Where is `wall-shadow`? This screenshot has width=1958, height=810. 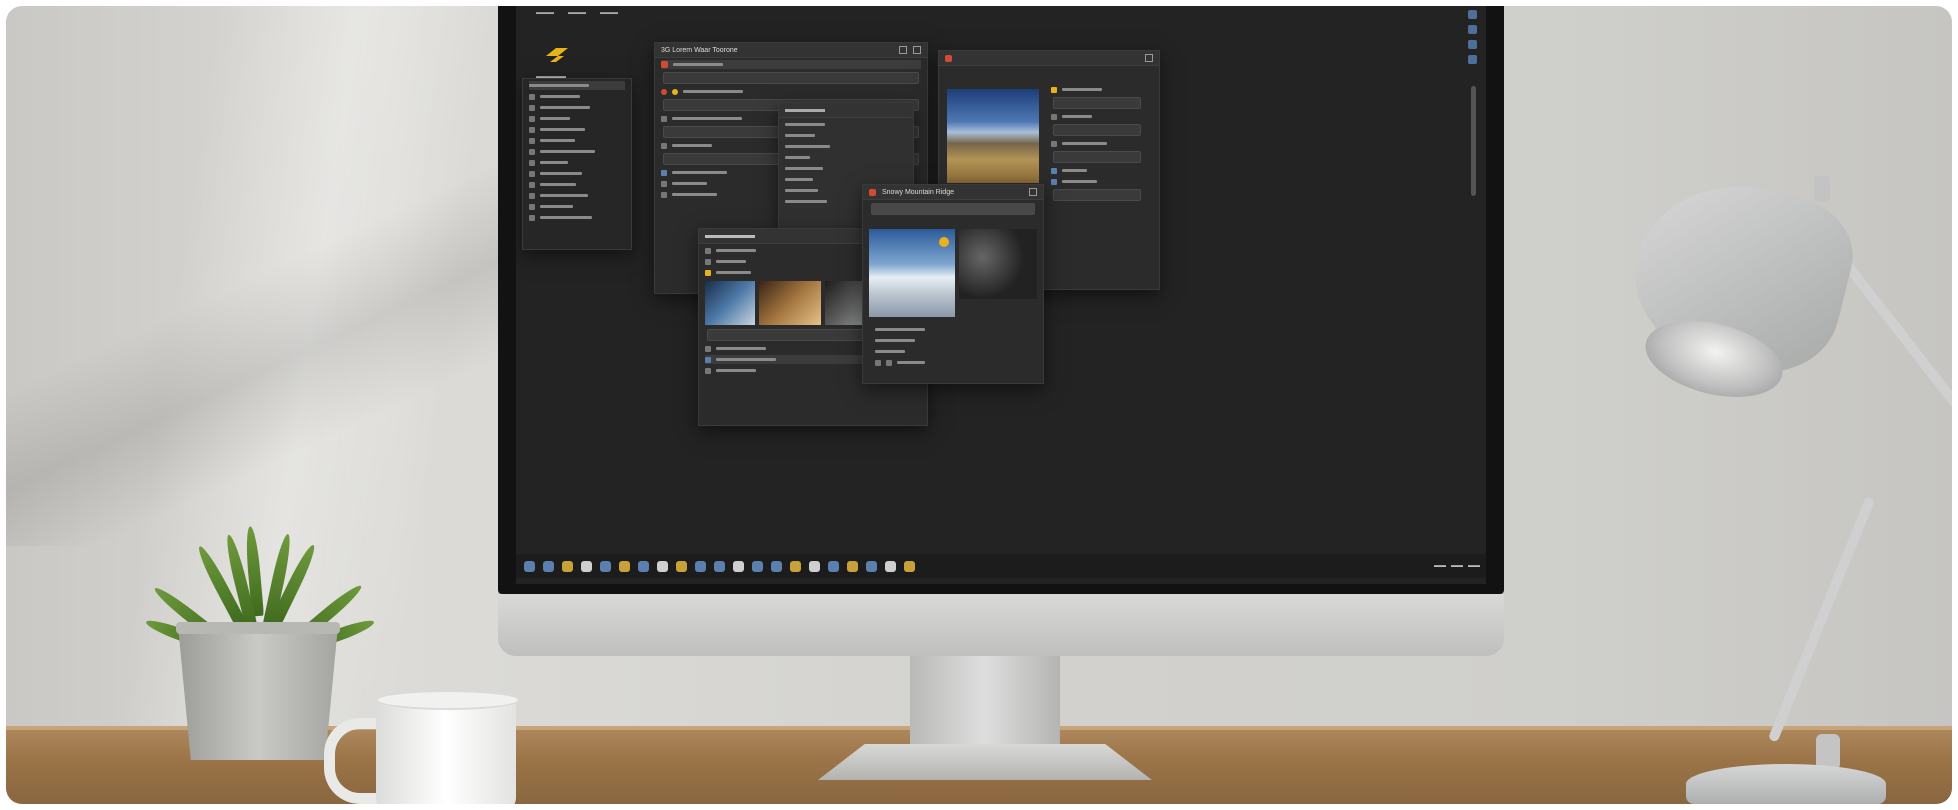
wall-shadow is located at coordinates (266, 336).